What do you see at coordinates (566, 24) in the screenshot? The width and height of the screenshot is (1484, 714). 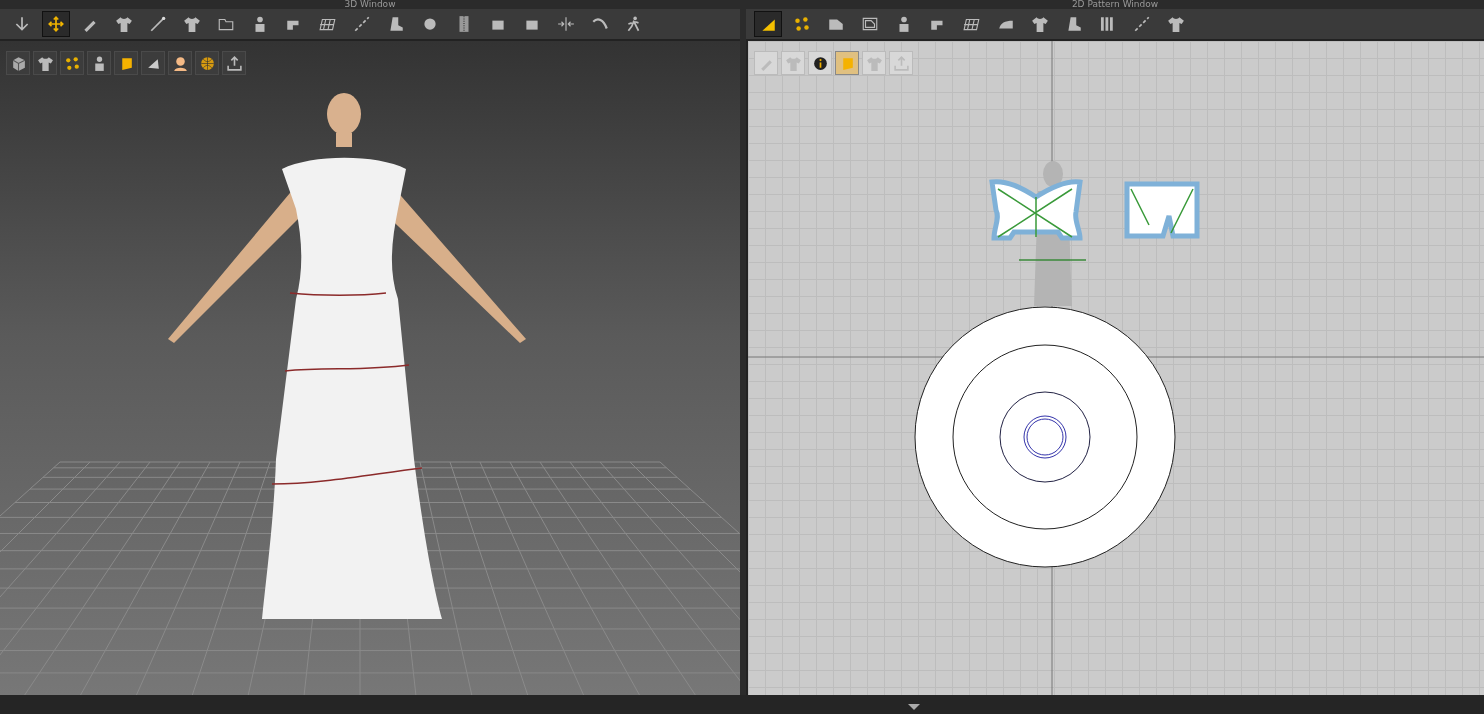 I see `arrows-icon` at bounding box center [566, 24].